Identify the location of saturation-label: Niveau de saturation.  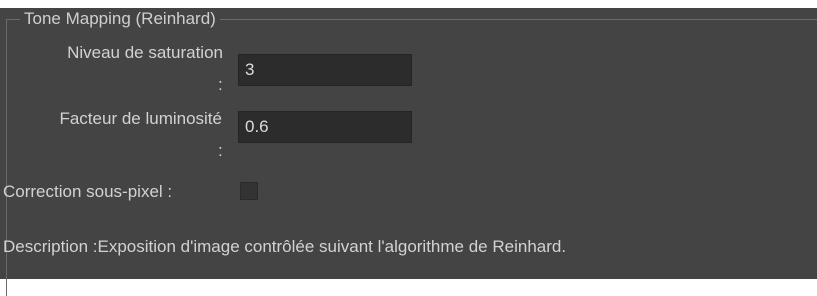
(145, 52).